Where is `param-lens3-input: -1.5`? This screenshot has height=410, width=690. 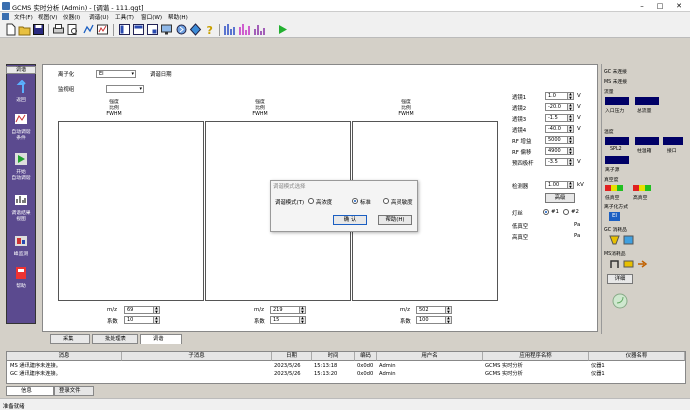
param-lens3-input: -1.5 is located at coordinates (557, 118).